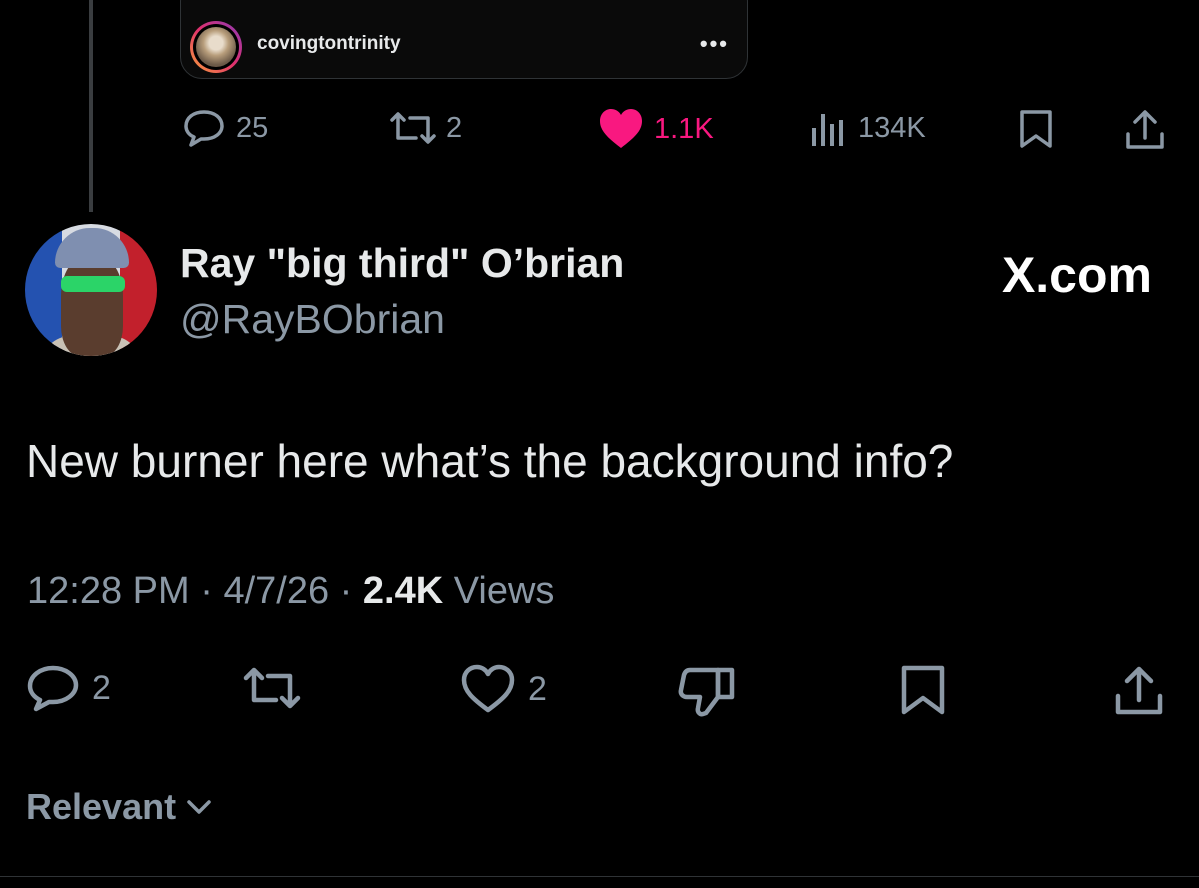  What do you see at coordinates (599, 690) in the screenshot?
I see `tweet-actions: 2 2` at bounding box center [599, 690].